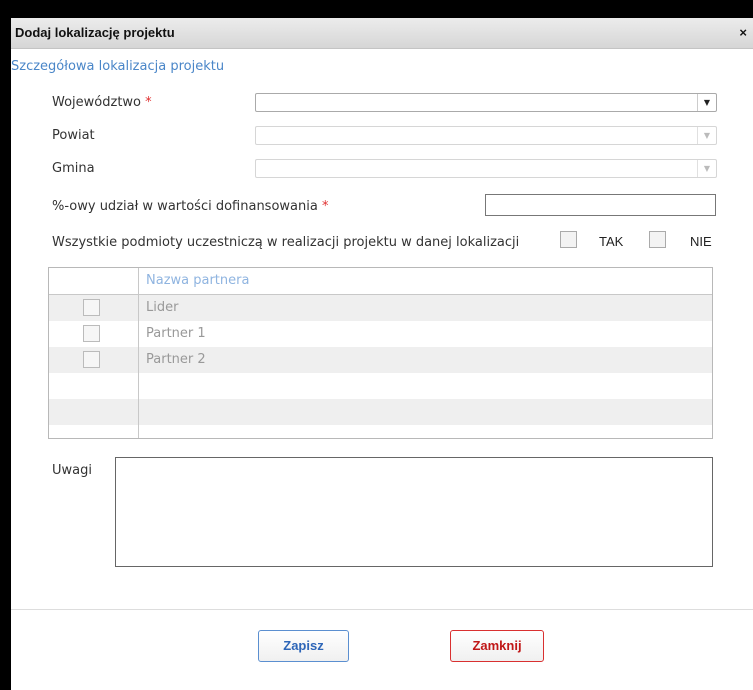 The image size is (753, 690). I want to click on column-divider, so click(138, 353).